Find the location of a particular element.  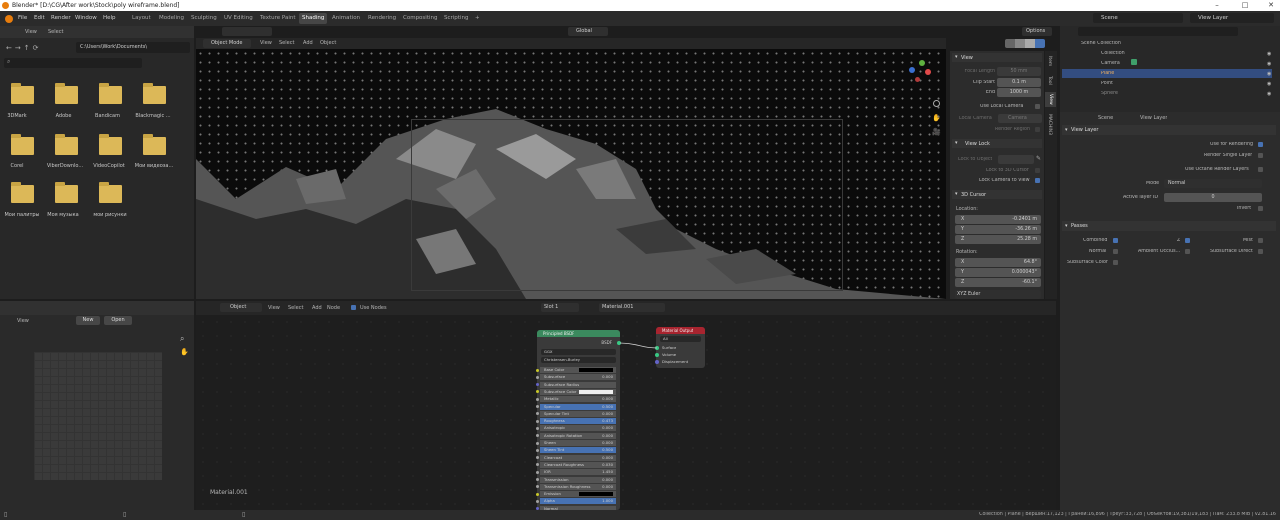

folder-item: VideoCopilot is located at coordinates (114, 155).